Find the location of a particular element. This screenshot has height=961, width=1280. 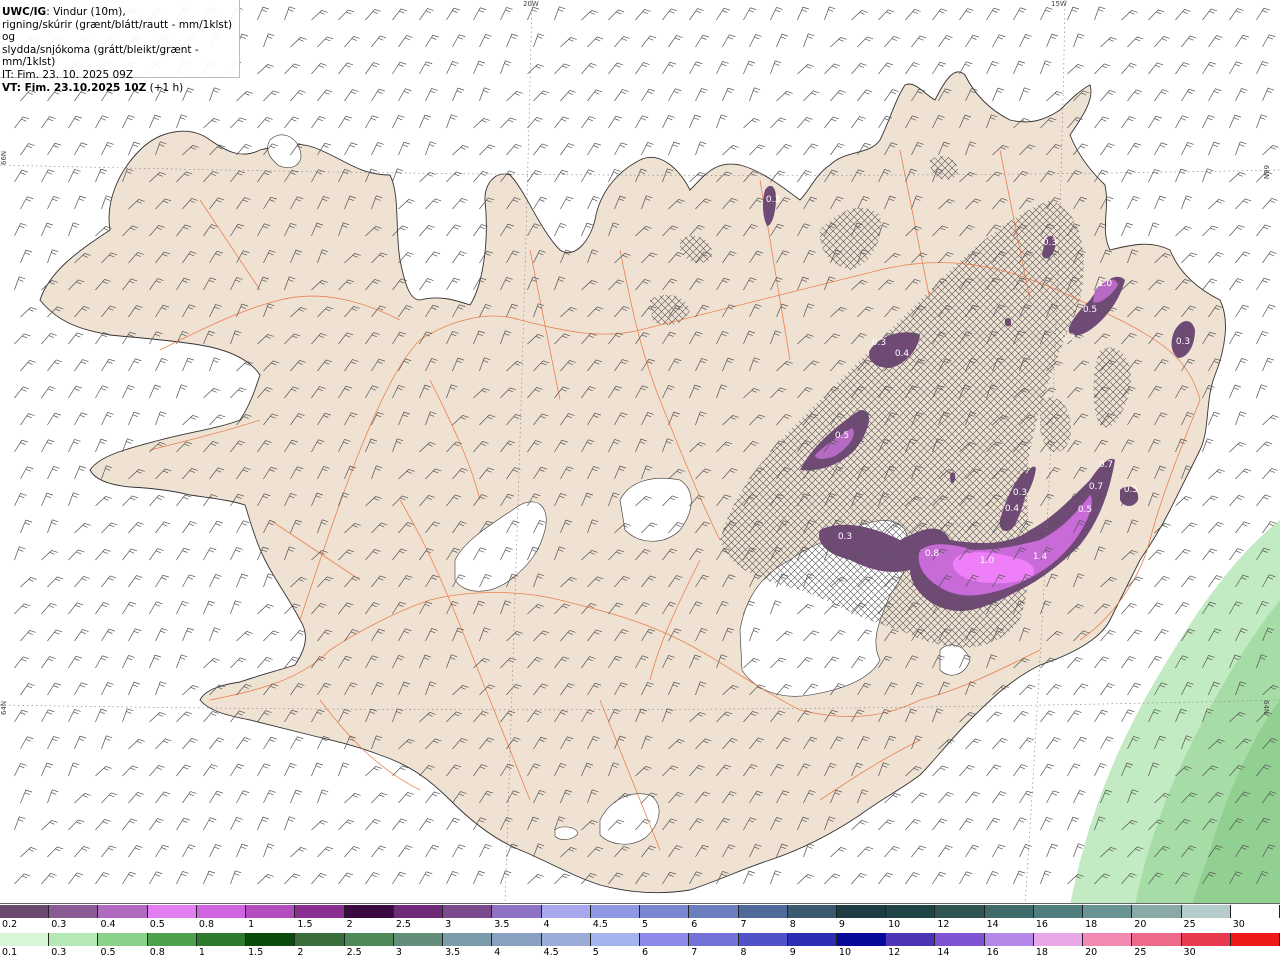

colorbar-tick-label: 3.5 is located at coordinates (453, 952).